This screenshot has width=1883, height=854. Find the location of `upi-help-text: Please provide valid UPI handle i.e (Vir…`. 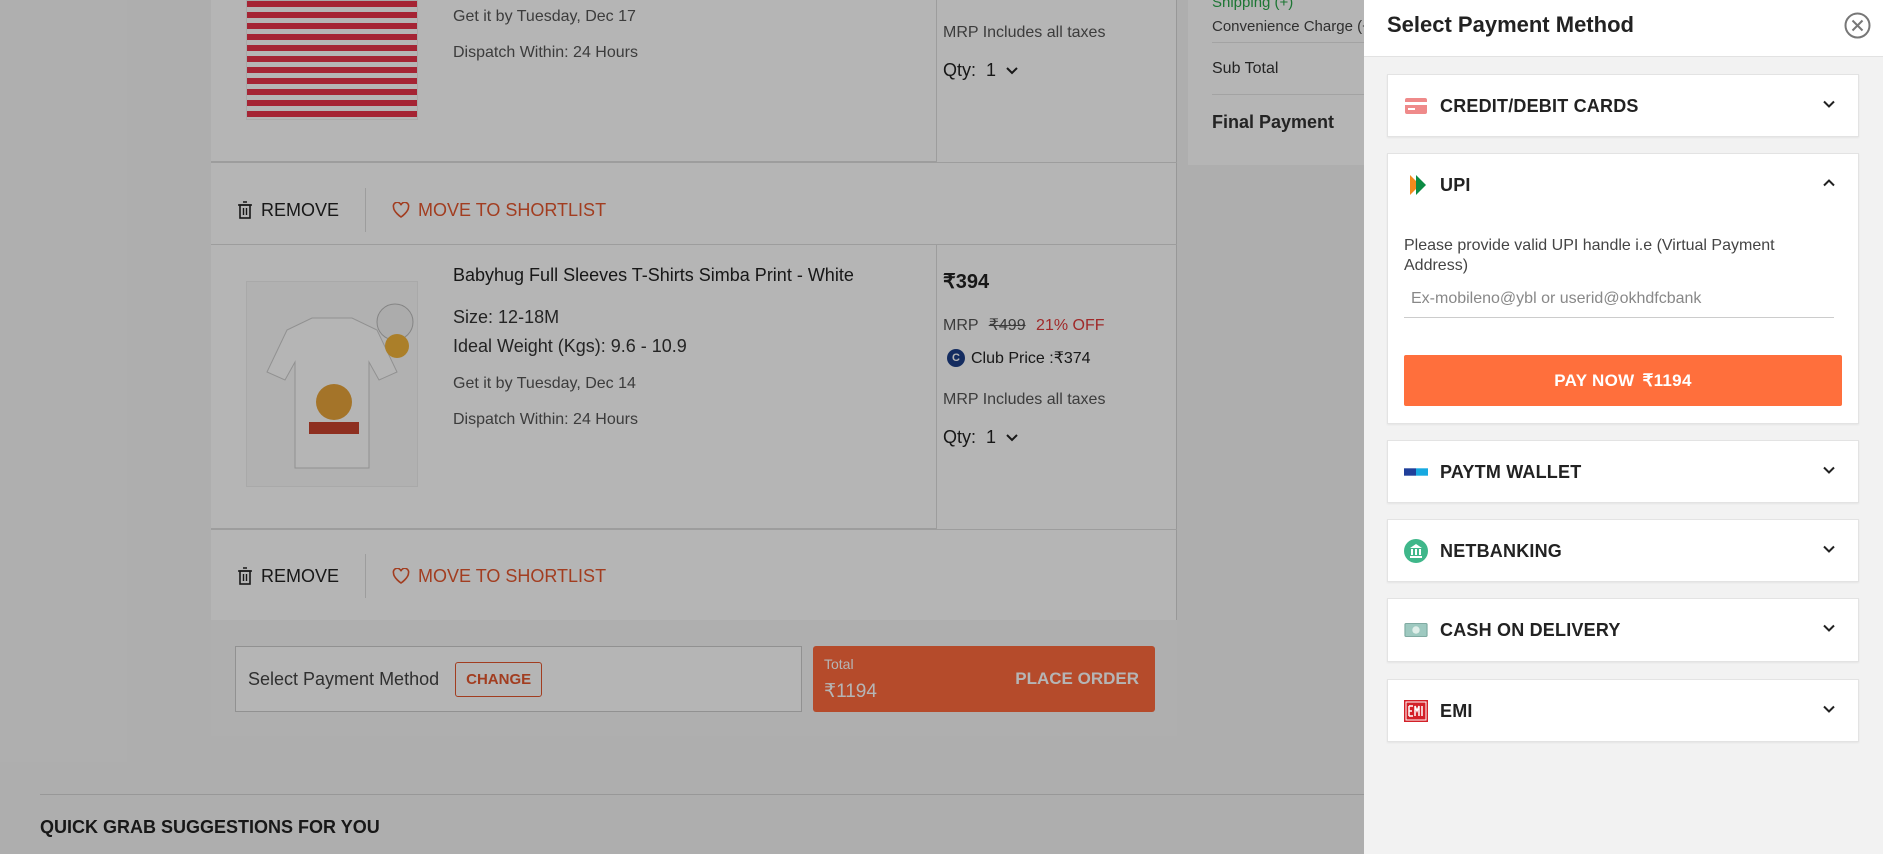

upi-help-text: Please provide valid UPI handle i.e (Vir… is located at coordinates (1589, 255).